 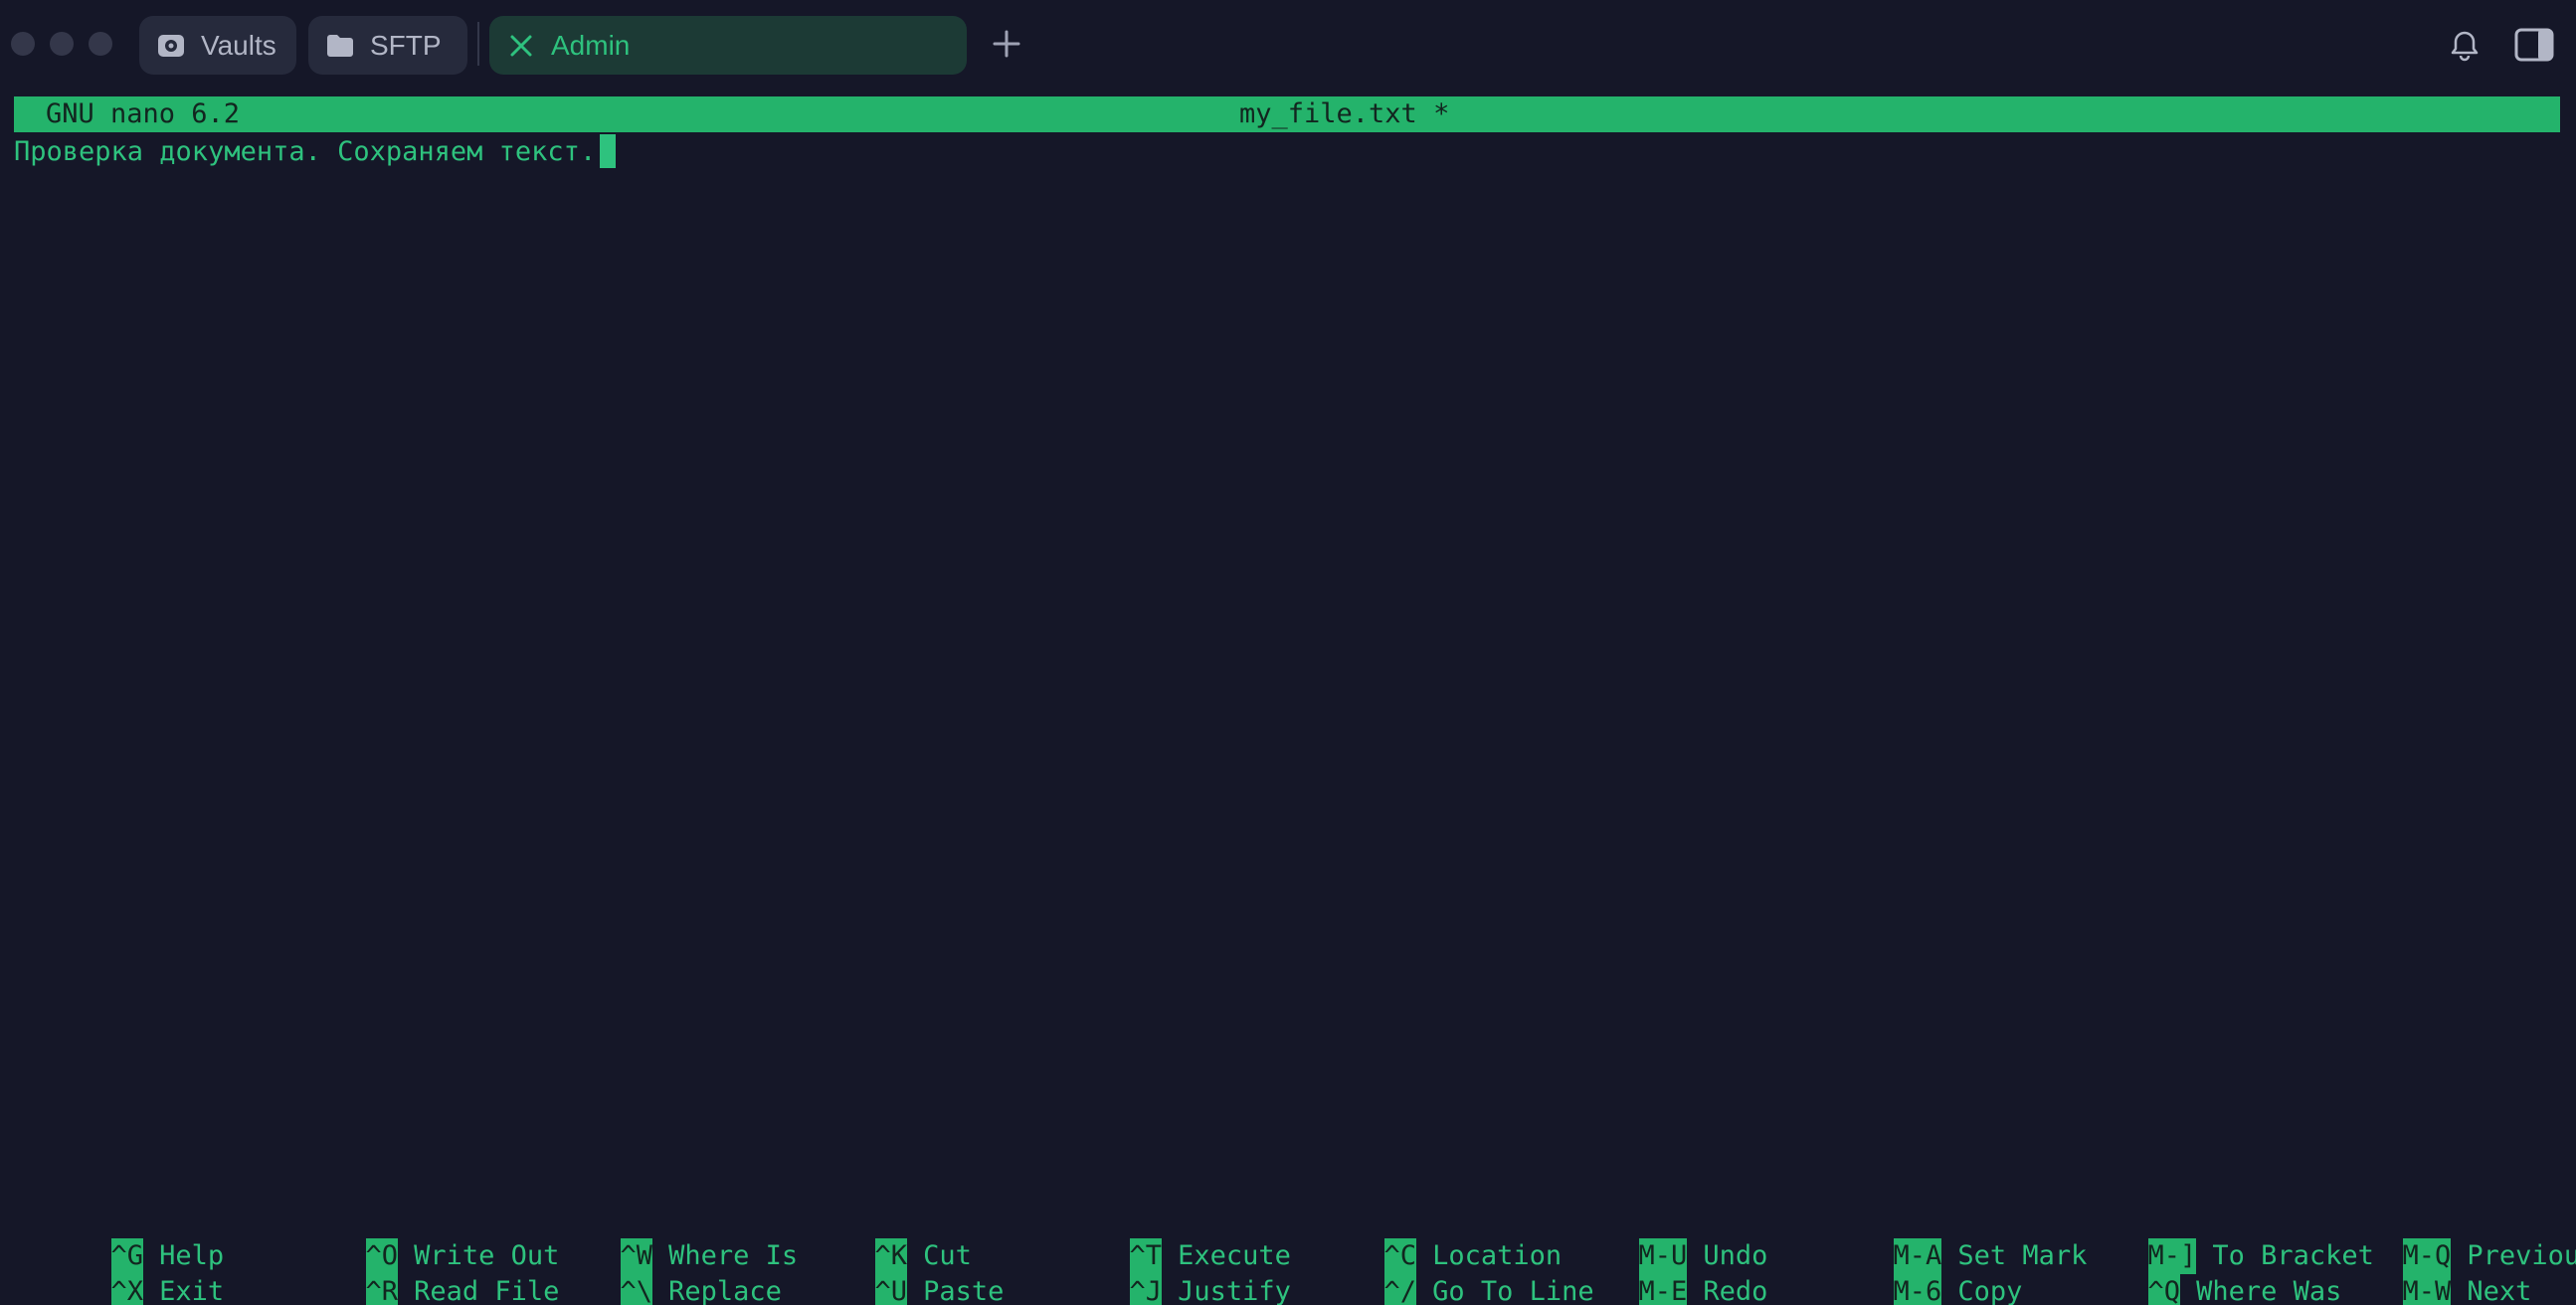 I want to click on tab-divider, so click(x=478, y=44).